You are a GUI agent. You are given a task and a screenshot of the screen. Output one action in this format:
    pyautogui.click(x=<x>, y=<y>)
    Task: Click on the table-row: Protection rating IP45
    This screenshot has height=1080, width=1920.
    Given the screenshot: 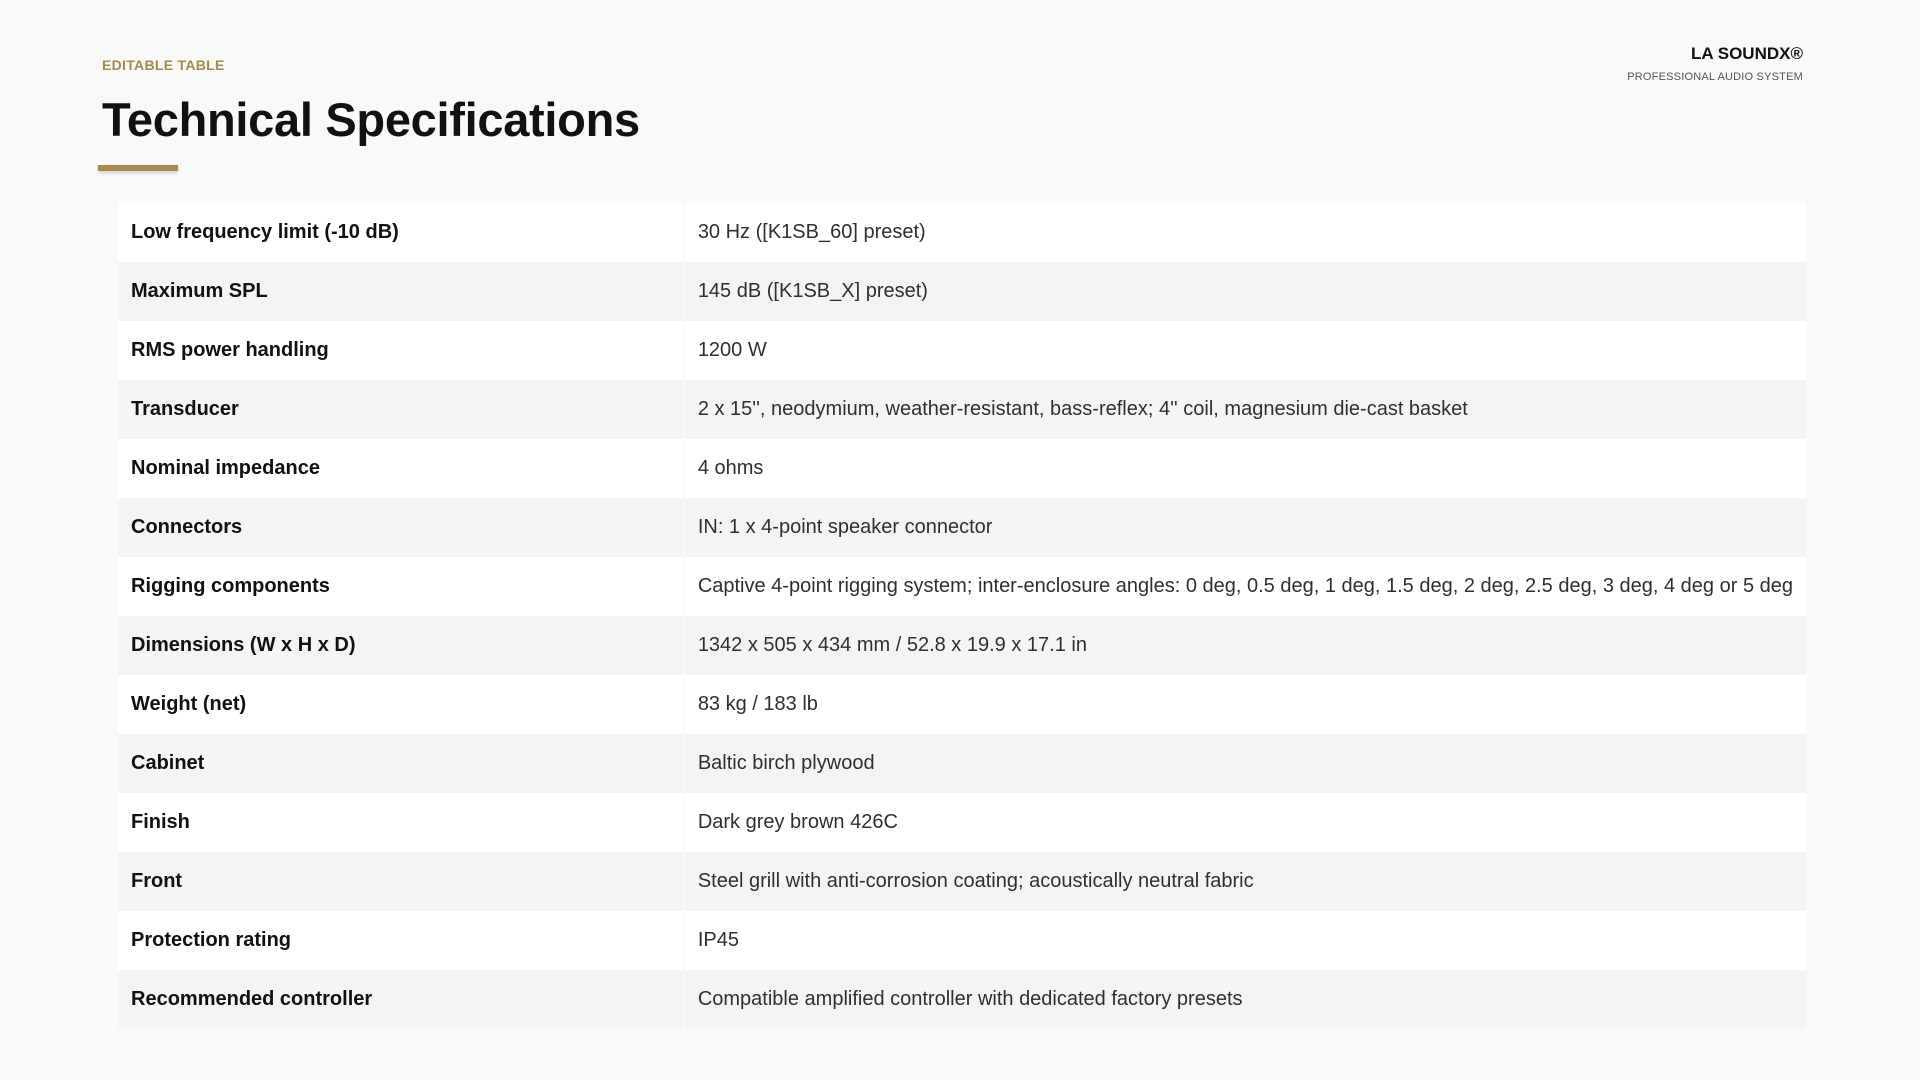 What is the action you would take?
    pyautogui.click(x=962, y=940)
    